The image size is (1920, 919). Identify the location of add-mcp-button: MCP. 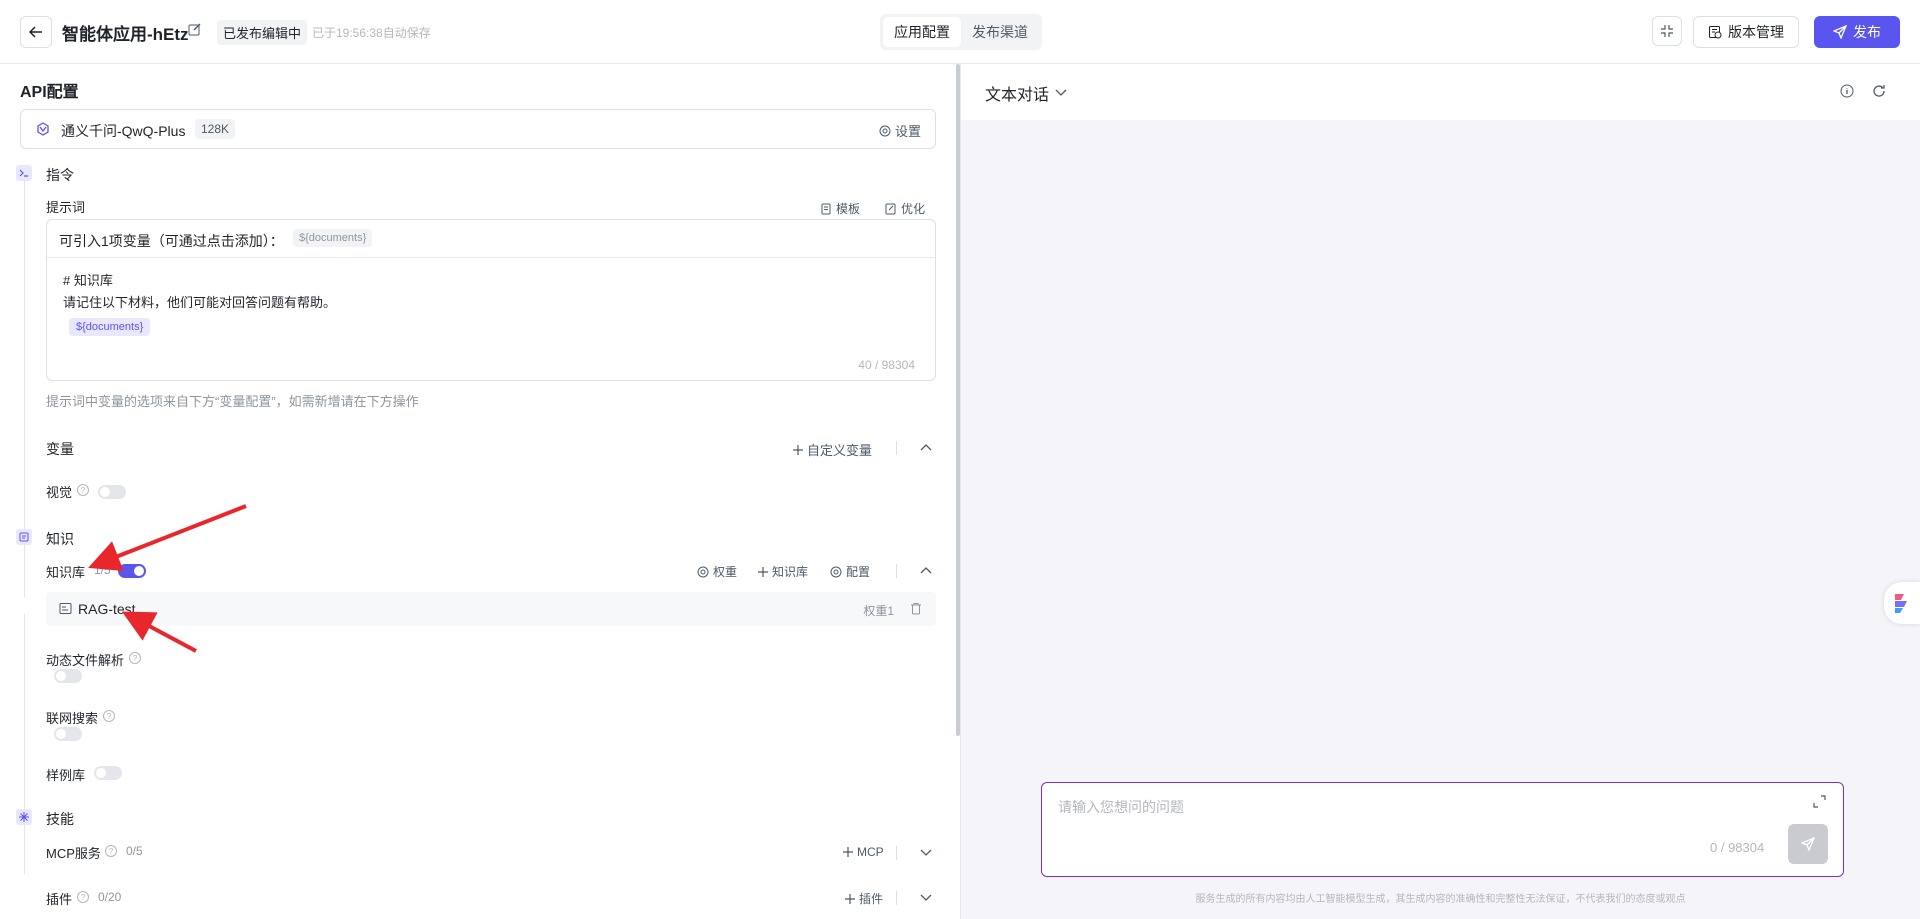
(863, 852).